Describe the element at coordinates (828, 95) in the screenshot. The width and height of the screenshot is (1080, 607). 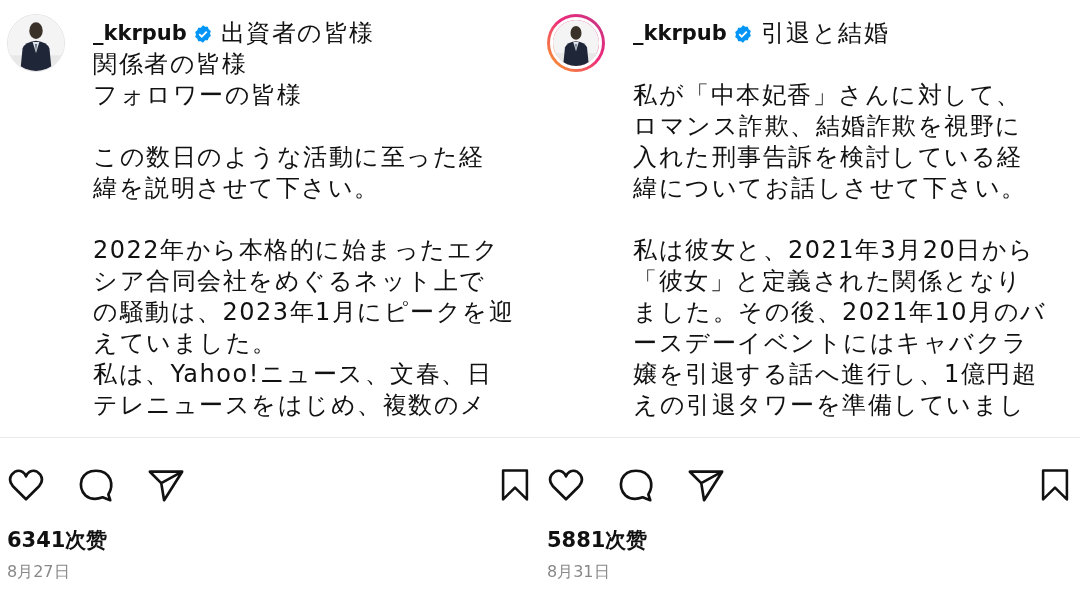
I see `caption-text: 私が「中本妃香」さんに対して、` at that location.